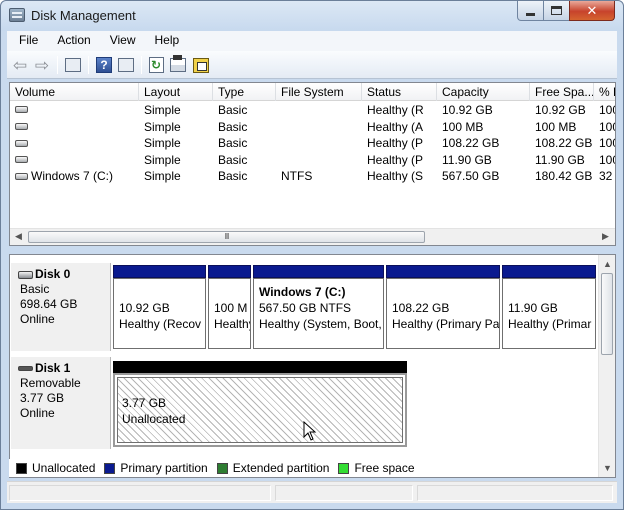 The height and width of the screenshot is (510, 624). Describe the element at coordinates (467, 110) in the screenshot. I see `capacity-cell: 10.92 GB` at that location.